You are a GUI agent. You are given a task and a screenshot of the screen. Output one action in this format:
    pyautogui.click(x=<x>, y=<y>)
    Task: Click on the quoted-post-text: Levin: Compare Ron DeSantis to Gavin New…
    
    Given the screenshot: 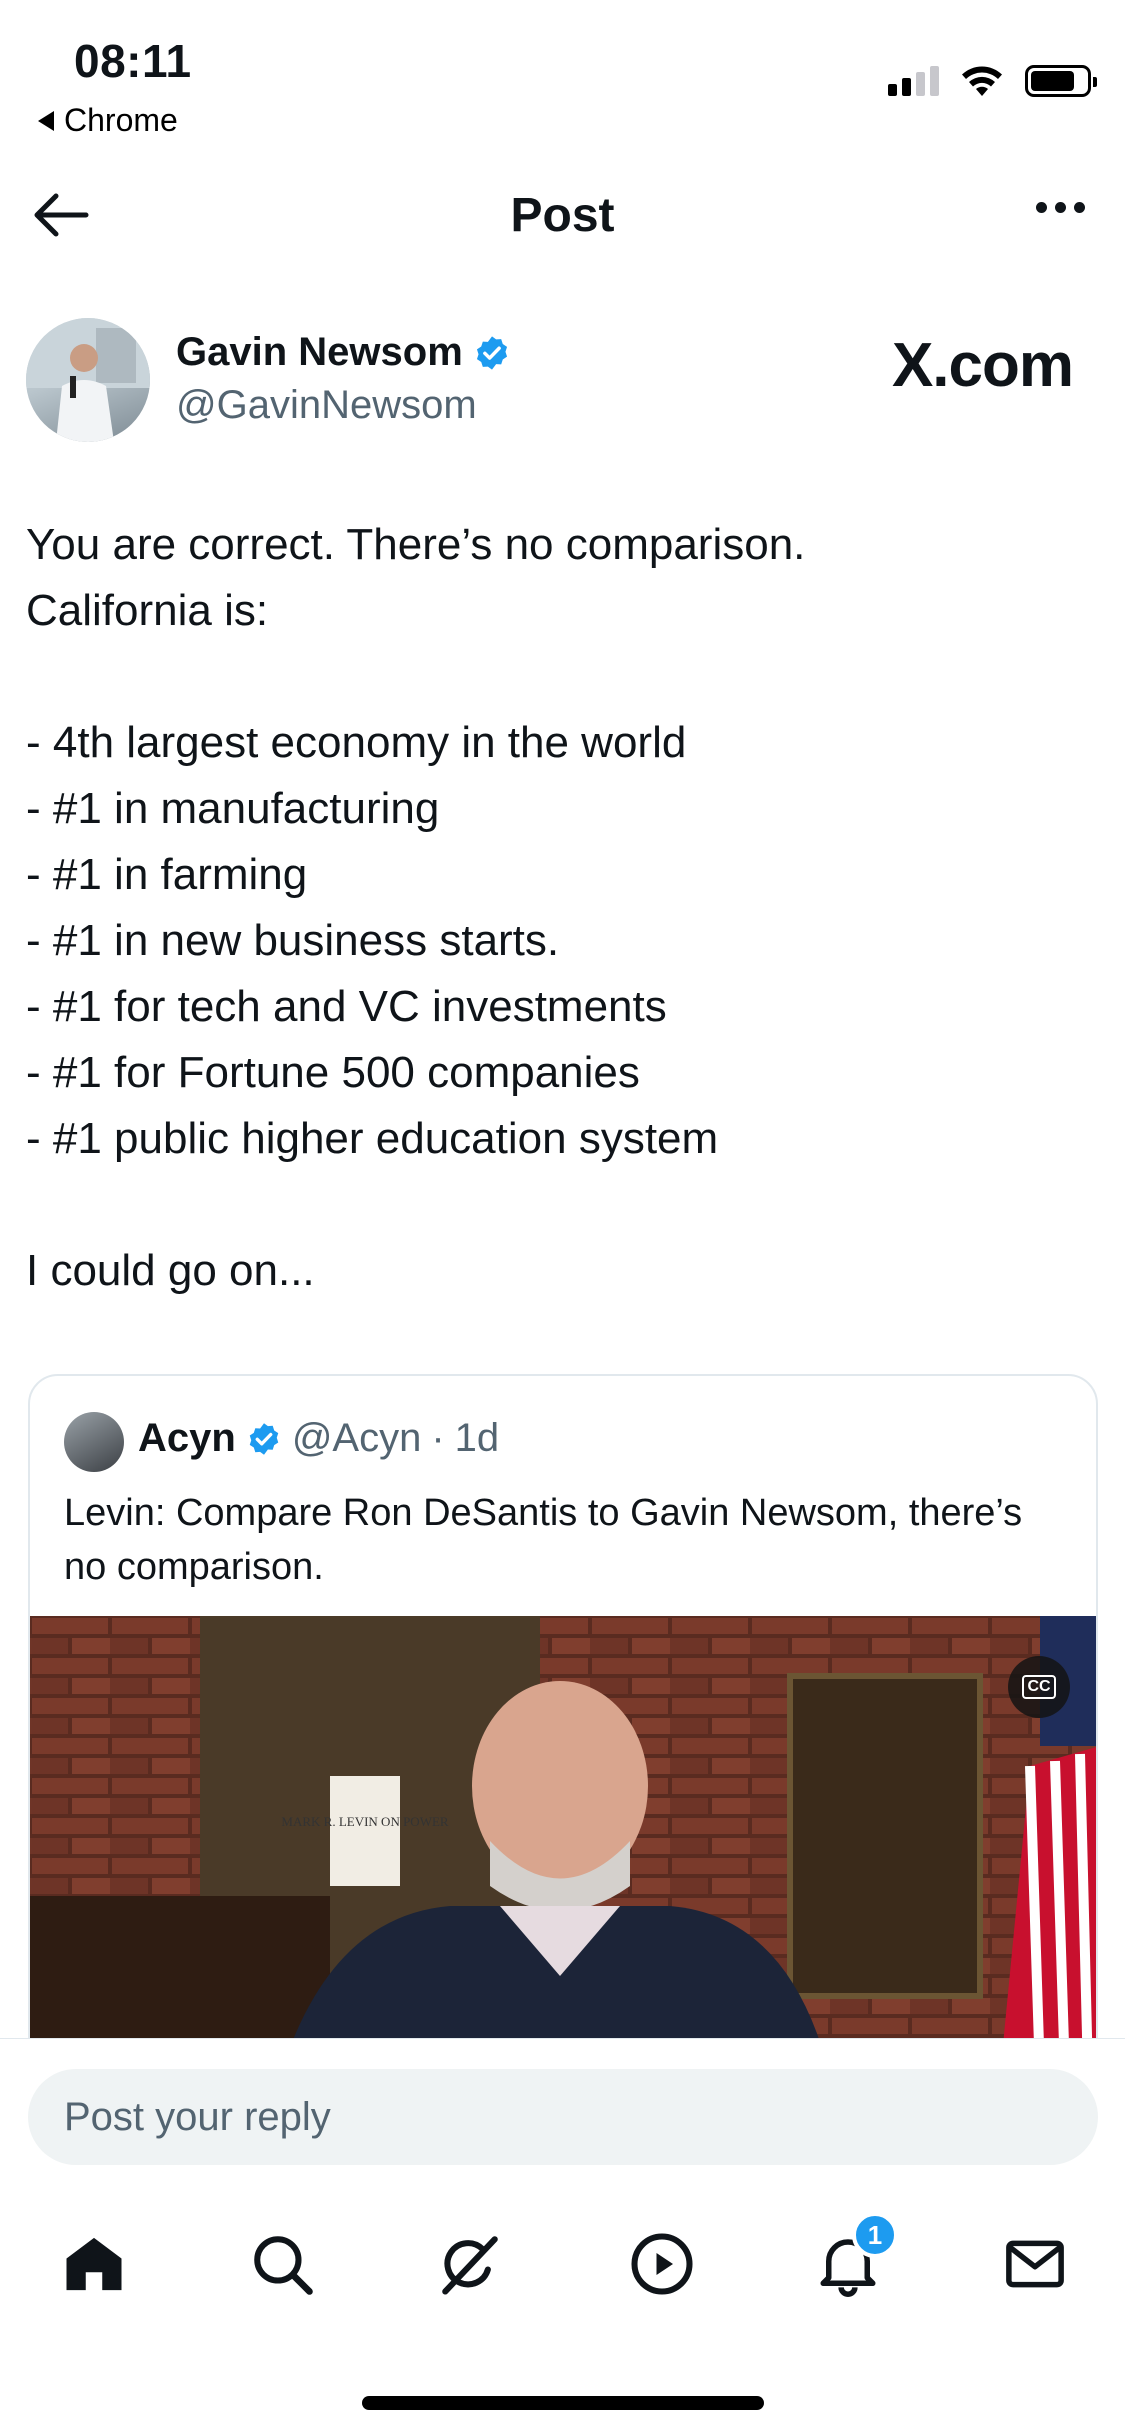 What is the action you would take?
    pyautogui.click(x=543, y=1540)
    